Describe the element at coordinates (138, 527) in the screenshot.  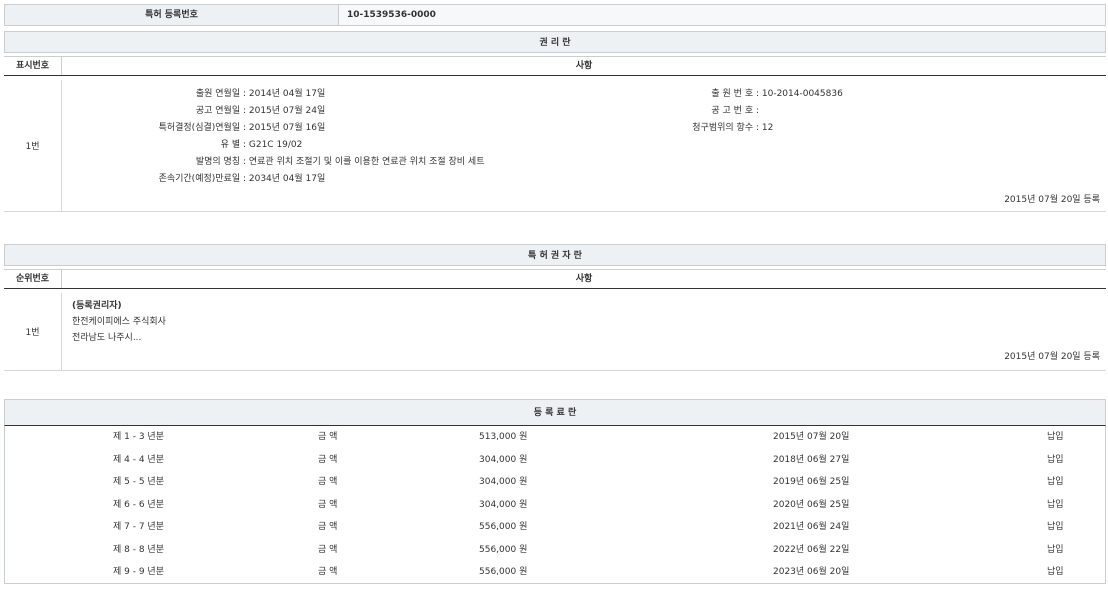
I see `fee-term: 제 7 - 7 년분` at that location.